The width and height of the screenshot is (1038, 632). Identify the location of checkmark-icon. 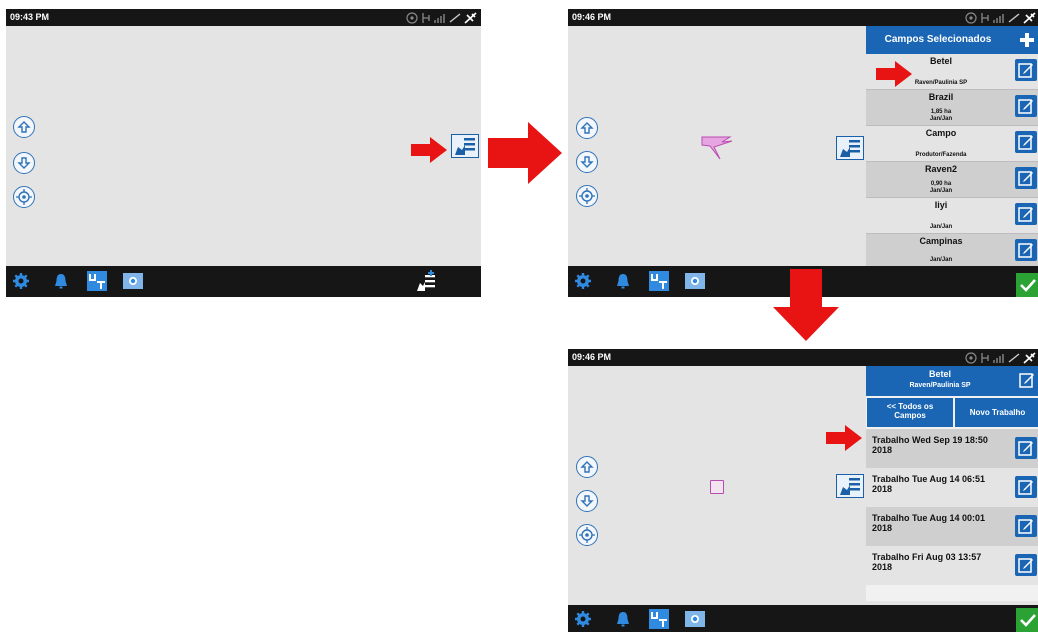
(1028, 620).